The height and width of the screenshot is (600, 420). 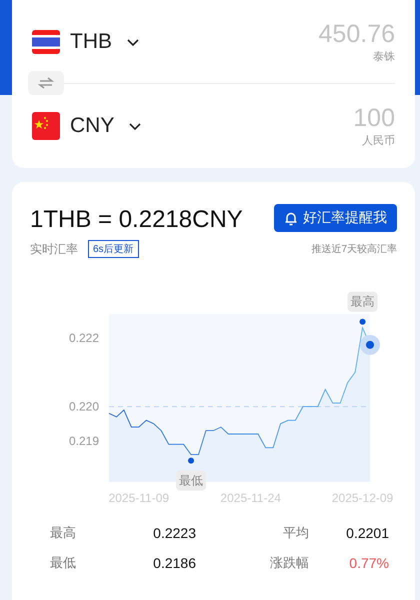 What do you see at coordinates (295, 533) in the screenshot?
I see `stat-label: 平均` at bounding box center [295, 533].